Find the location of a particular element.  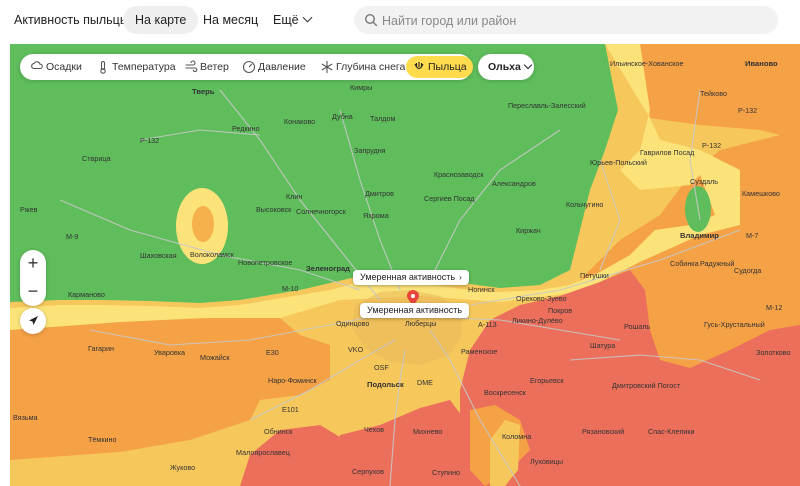

city-label: Тверь is located at coordinates (203, 91).